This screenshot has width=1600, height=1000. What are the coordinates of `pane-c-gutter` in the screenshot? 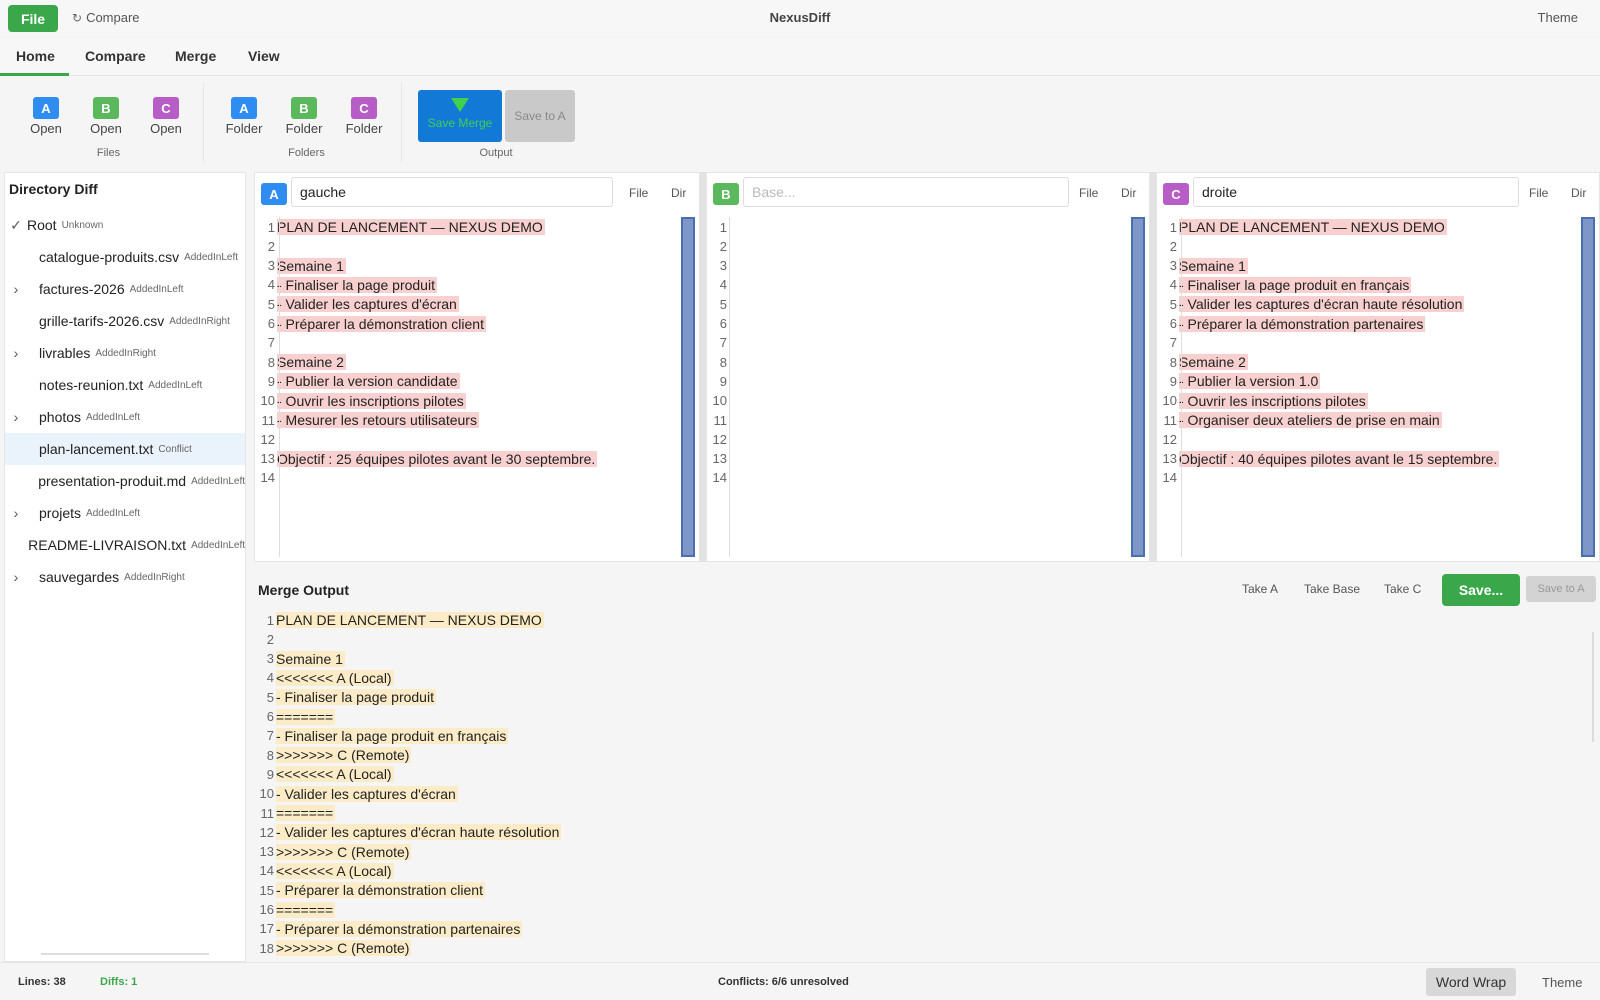 It's located at (1181, 387).